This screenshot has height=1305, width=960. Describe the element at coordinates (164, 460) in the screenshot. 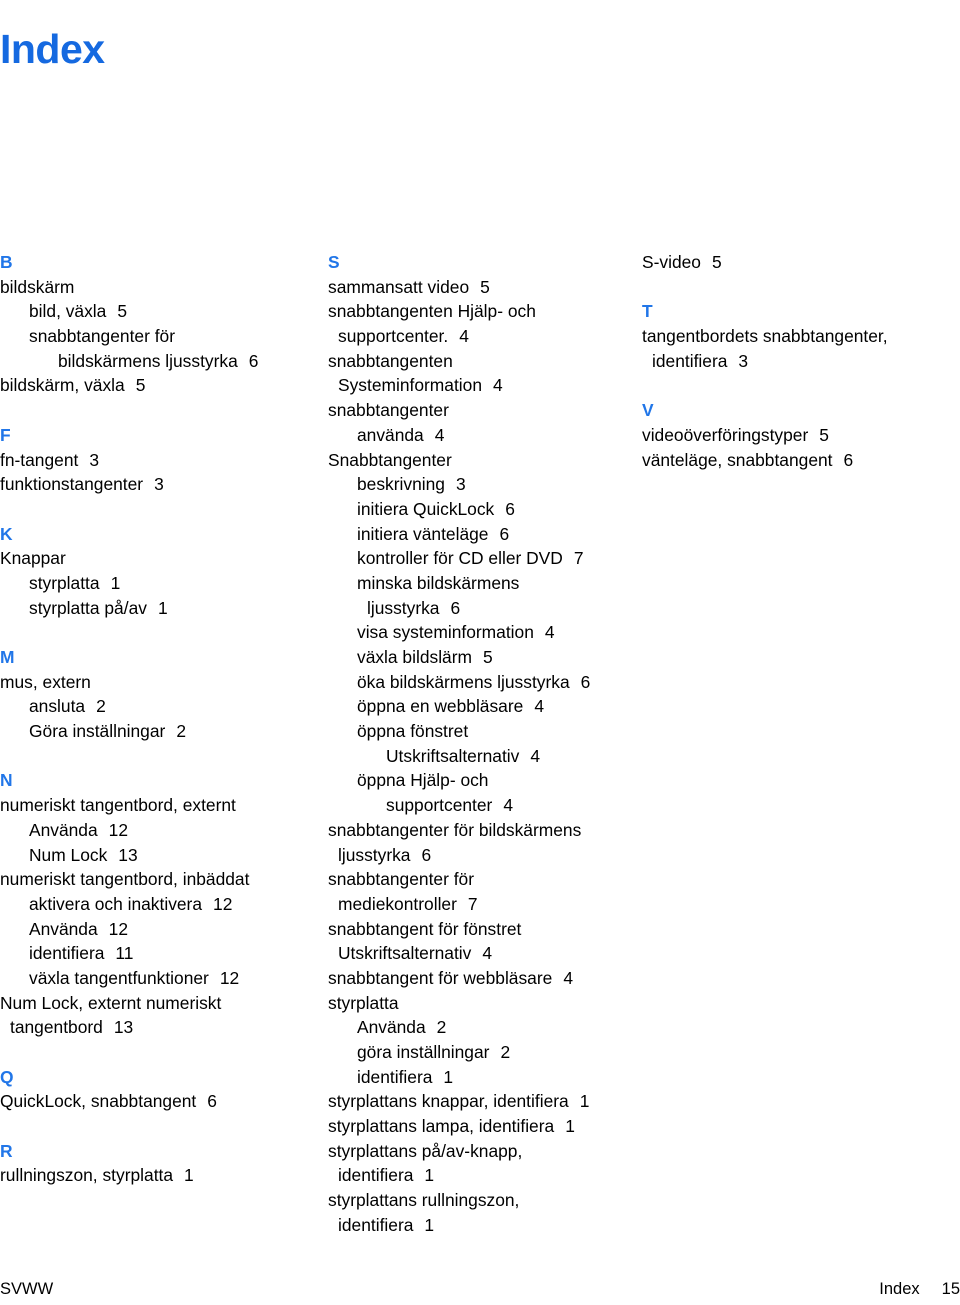

I see `index-entry: fn-tangent 3` at that location.